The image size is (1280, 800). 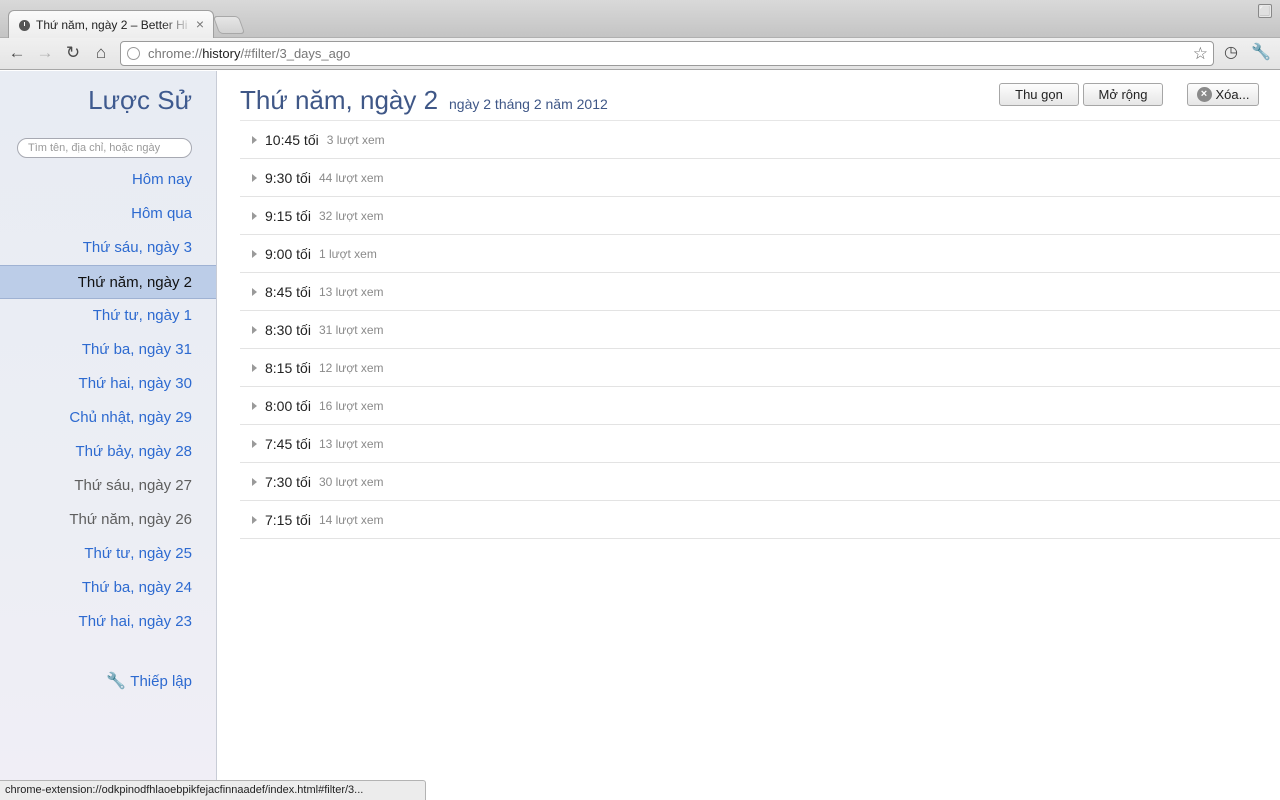 I want to click on arrow-left-icon: ←, so click(x=17, y=52).